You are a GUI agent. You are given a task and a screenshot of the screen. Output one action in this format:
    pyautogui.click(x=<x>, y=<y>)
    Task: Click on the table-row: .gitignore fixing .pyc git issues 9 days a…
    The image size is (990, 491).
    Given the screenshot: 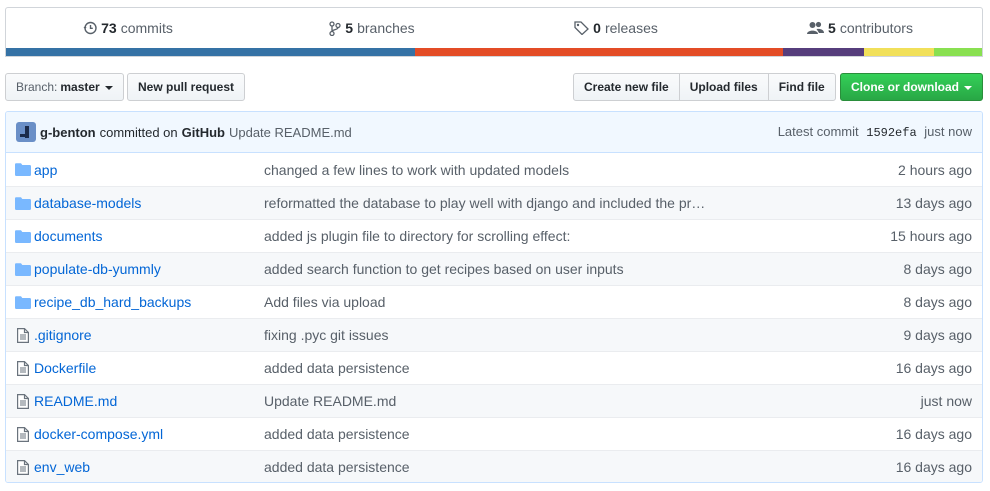 What is the action you would take?
    pyautogui.click(x=494, y=334)
    